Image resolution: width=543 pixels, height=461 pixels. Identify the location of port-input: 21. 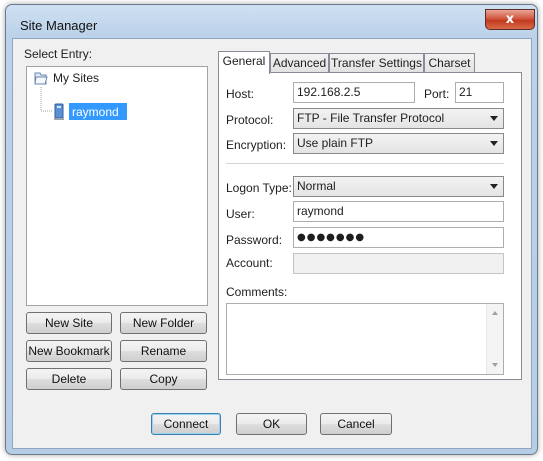
(479, 92).